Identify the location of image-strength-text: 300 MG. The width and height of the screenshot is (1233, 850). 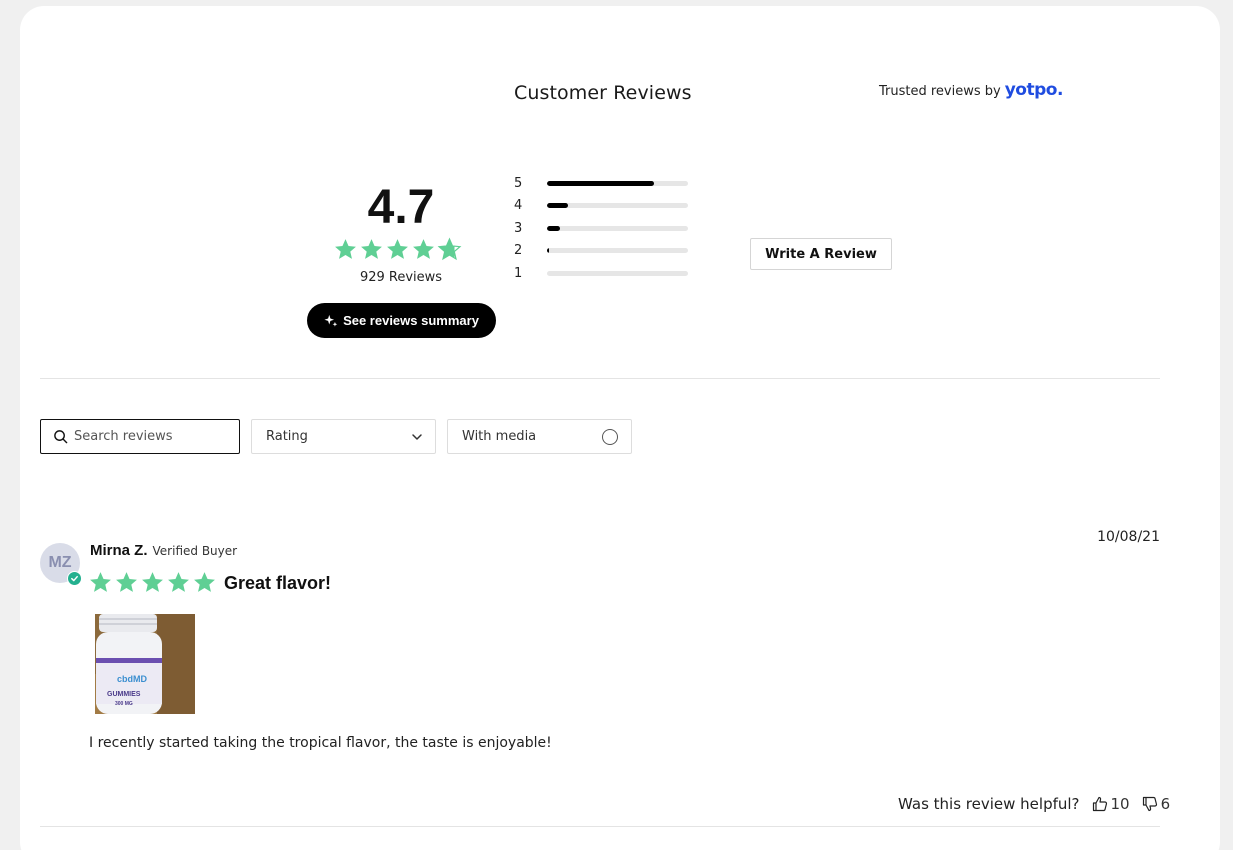
(124, 704).